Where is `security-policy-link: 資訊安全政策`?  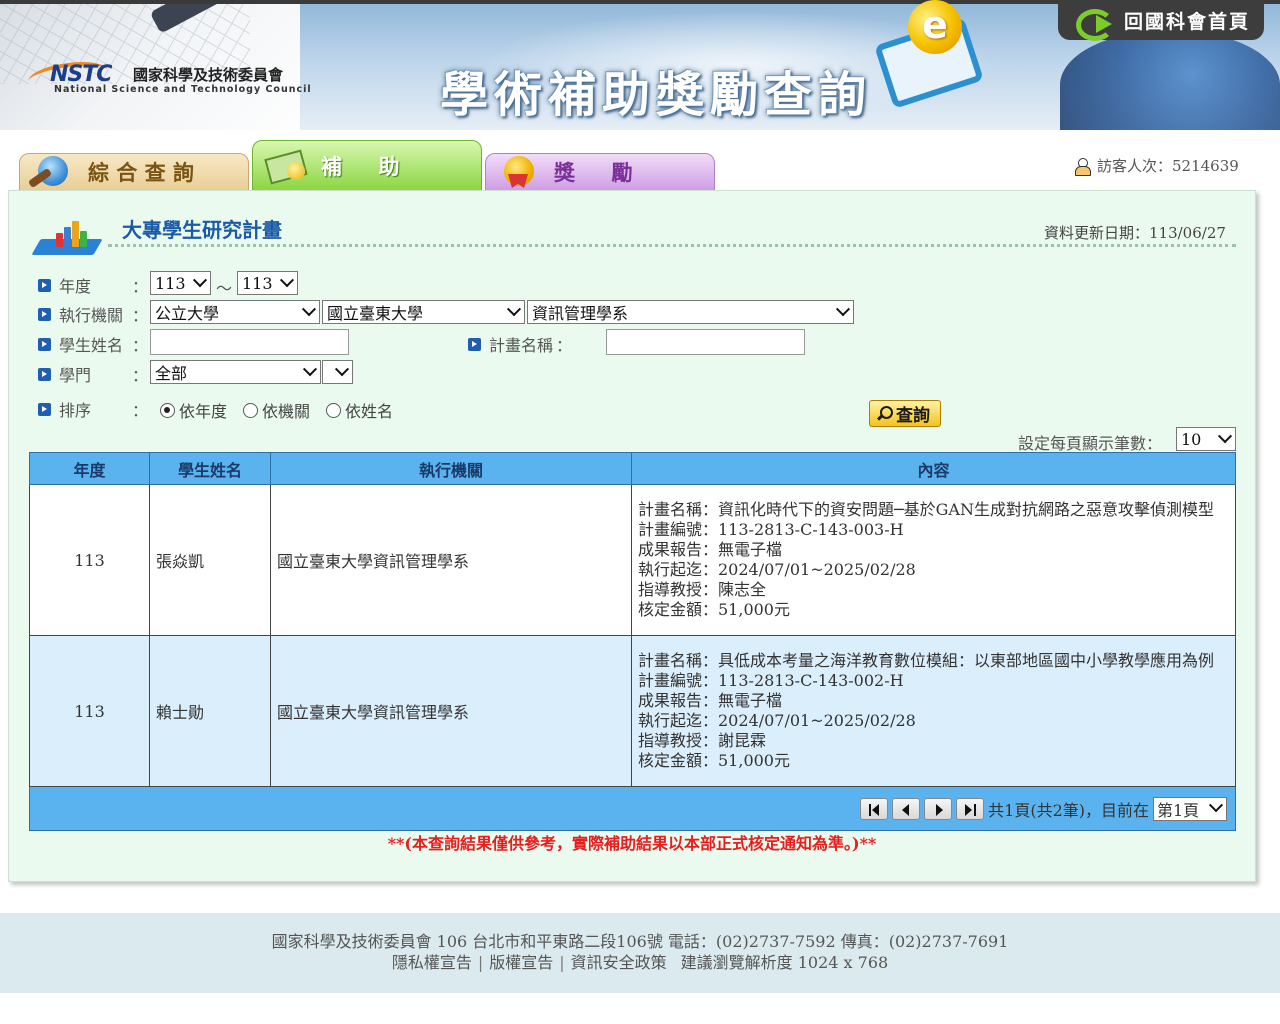
security-policy-link: 資訊安全政策 is located at coordinates (619, 962).